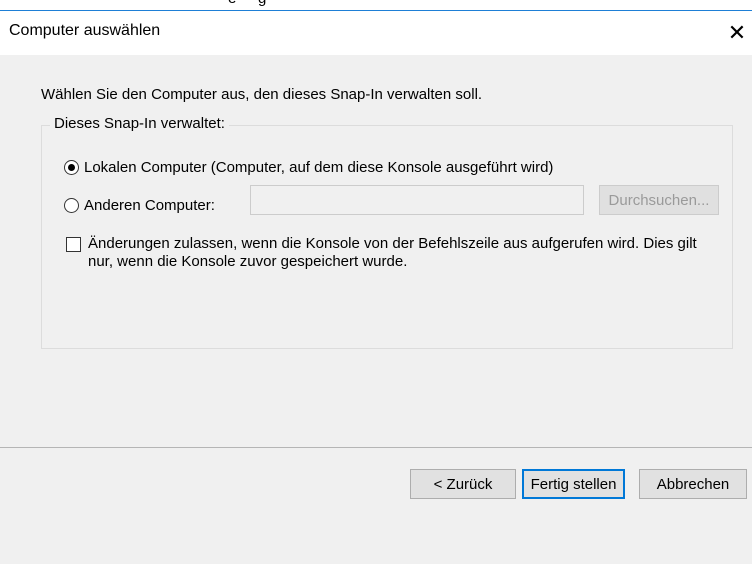 This screenshot has width=752, height=564. What do you see at coordinates (73, 244) in the screenshot?
I see `allow-changes-checkbox` at bounding box center [73, 244].